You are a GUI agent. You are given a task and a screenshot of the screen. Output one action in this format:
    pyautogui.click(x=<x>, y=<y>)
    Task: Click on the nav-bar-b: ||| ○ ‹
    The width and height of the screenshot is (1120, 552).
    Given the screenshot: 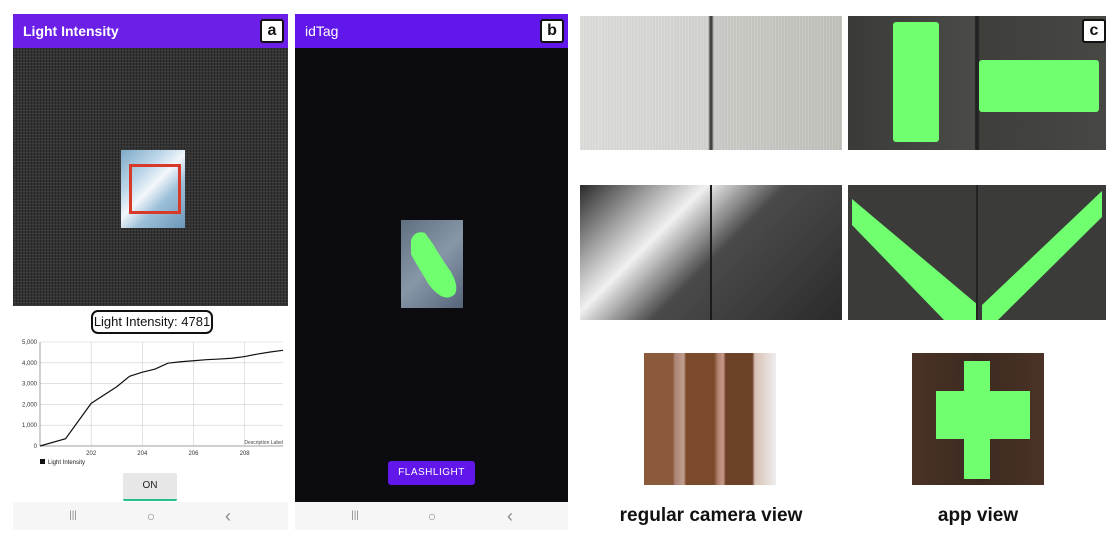 What is the action you would take?
    pyautogui.click(x=431, y=516)
    